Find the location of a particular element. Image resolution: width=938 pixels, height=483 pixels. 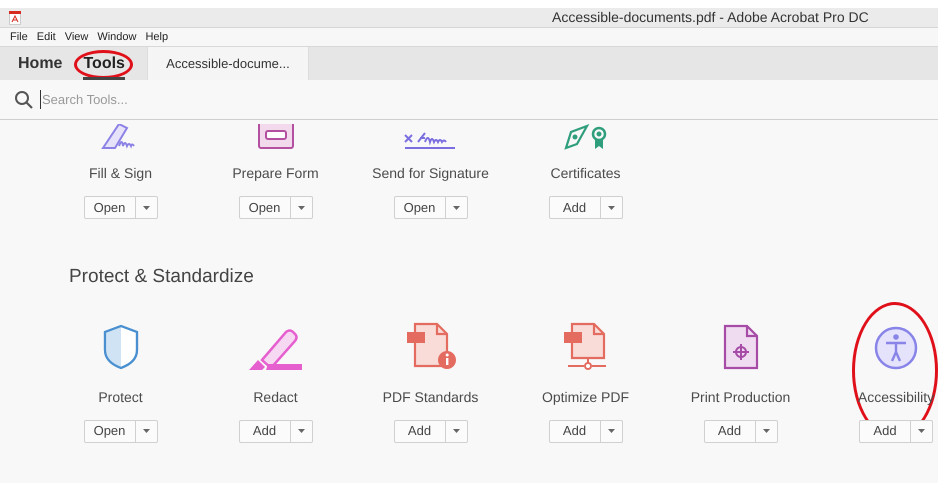

tool-name: Optimize PDF is located at coordinates (586, 397).